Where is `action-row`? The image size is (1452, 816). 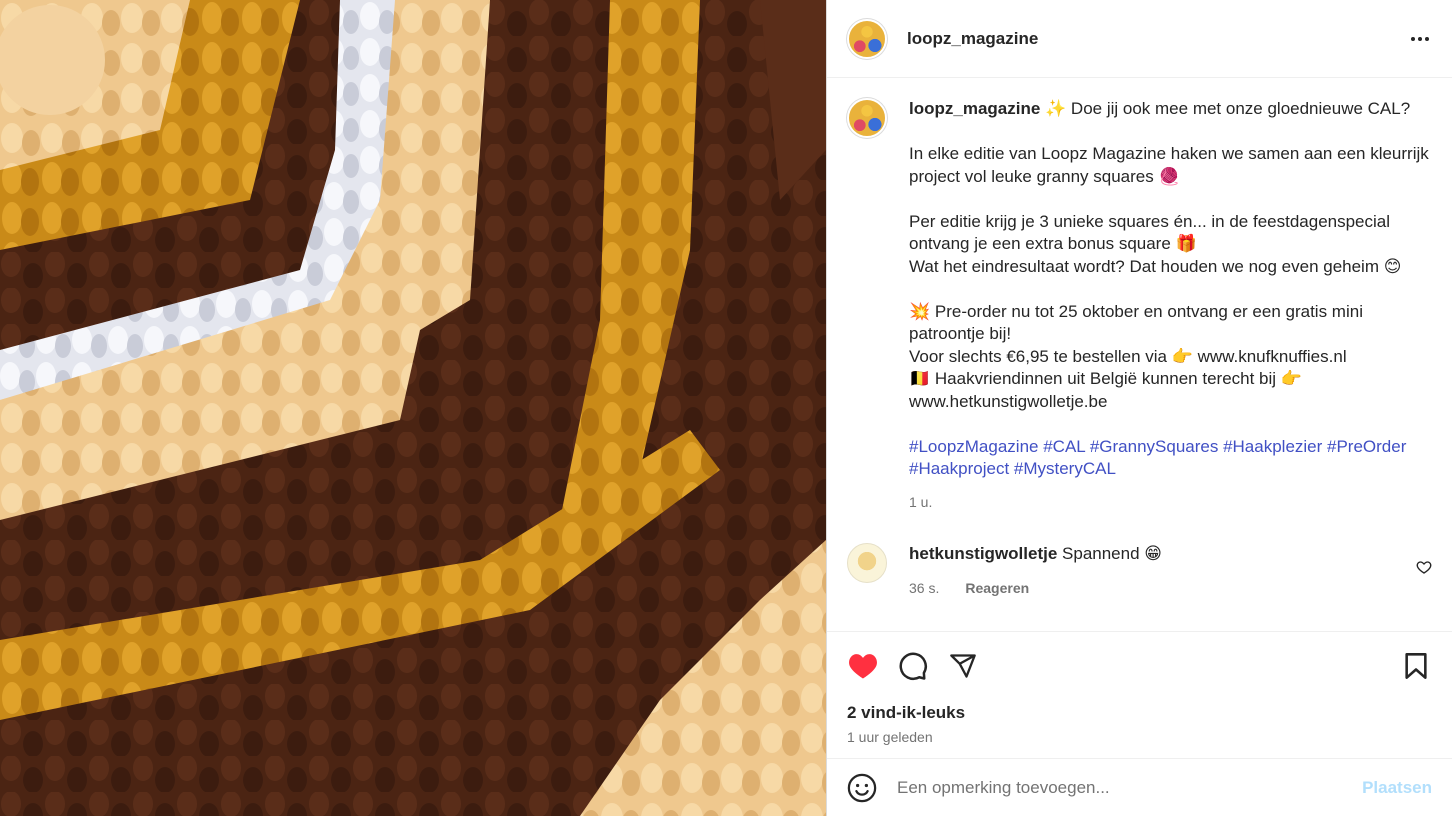
action-row is located at coordinates (1139, 657).